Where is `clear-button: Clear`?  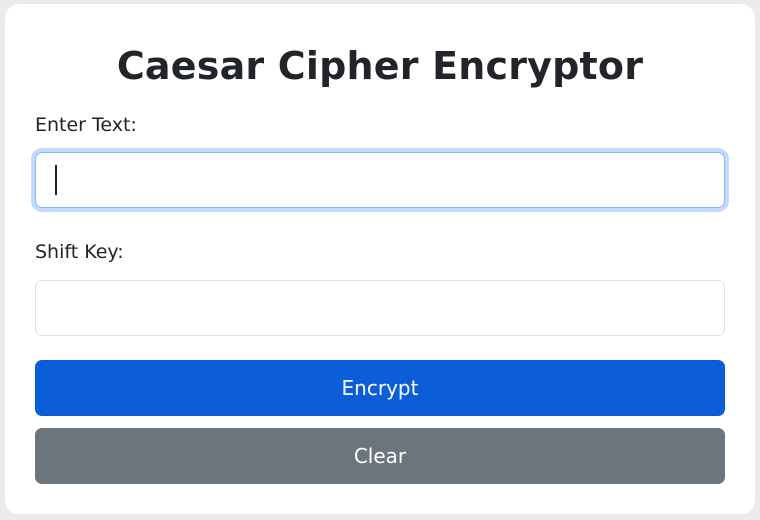
clear-button: Clear is located at coordinates (380, 456).